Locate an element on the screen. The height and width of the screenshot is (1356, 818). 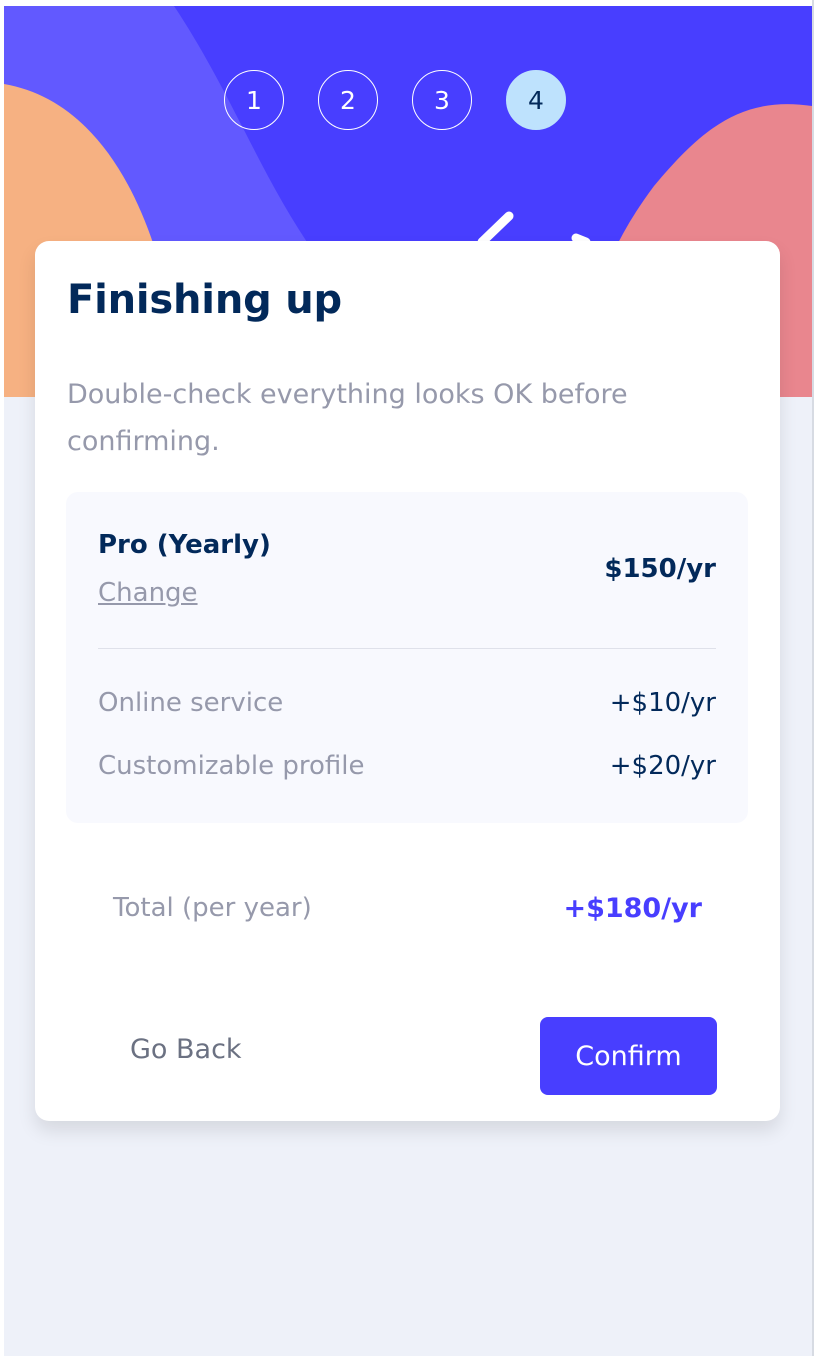
step-2: 2 is located at coordinates (348, 100).